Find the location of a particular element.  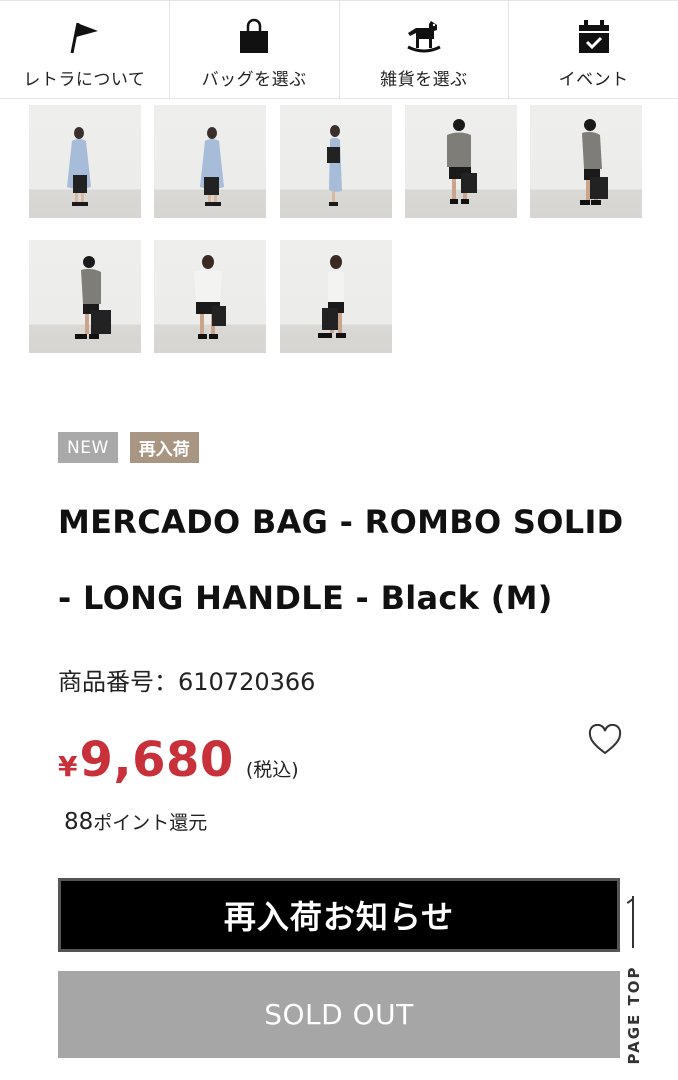

heart-outline-icon is located at coordinates (605, 739).